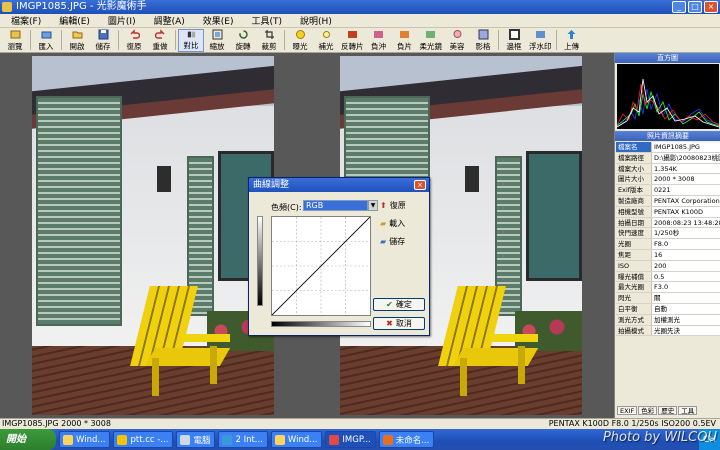  What do you see at coordinates (679, 7) in the screenshot?
I see `minimize-button: _` at bounding box center [679, 7].